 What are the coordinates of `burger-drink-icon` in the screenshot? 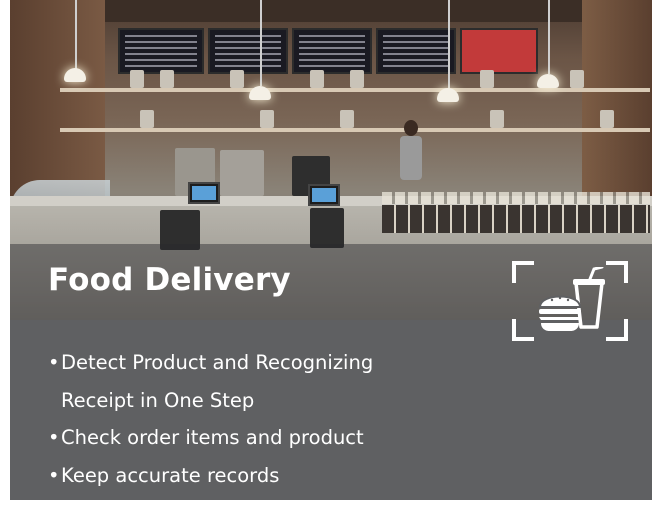 It's located at (571, 299).